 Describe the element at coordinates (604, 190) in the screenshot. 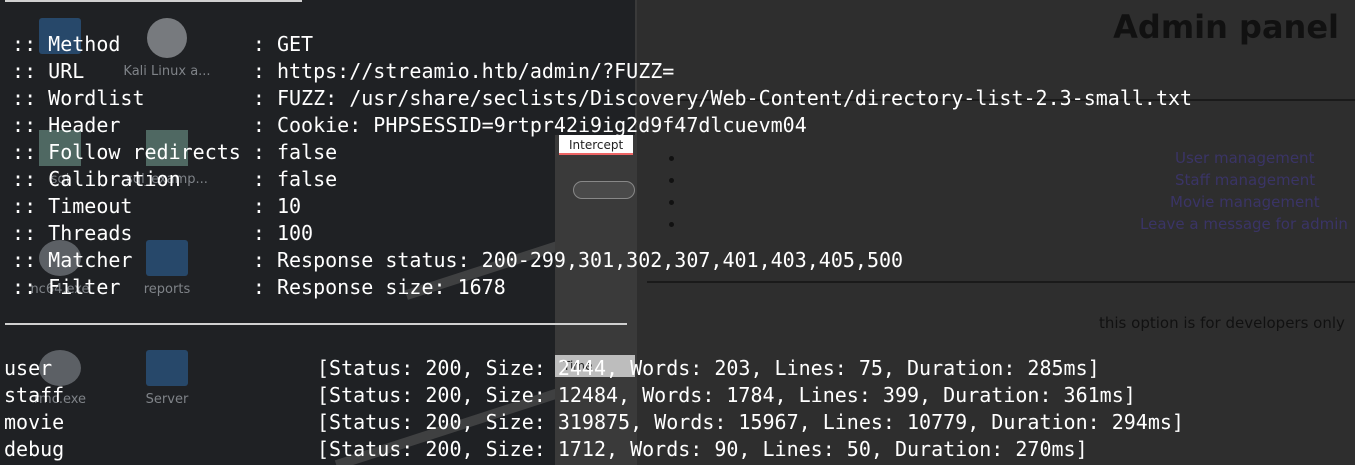

I see `intercept-toggle` at that location.